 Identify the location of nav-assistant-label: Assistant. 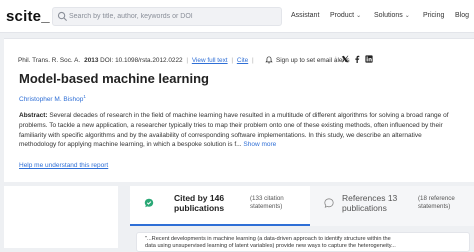
(305, 15).